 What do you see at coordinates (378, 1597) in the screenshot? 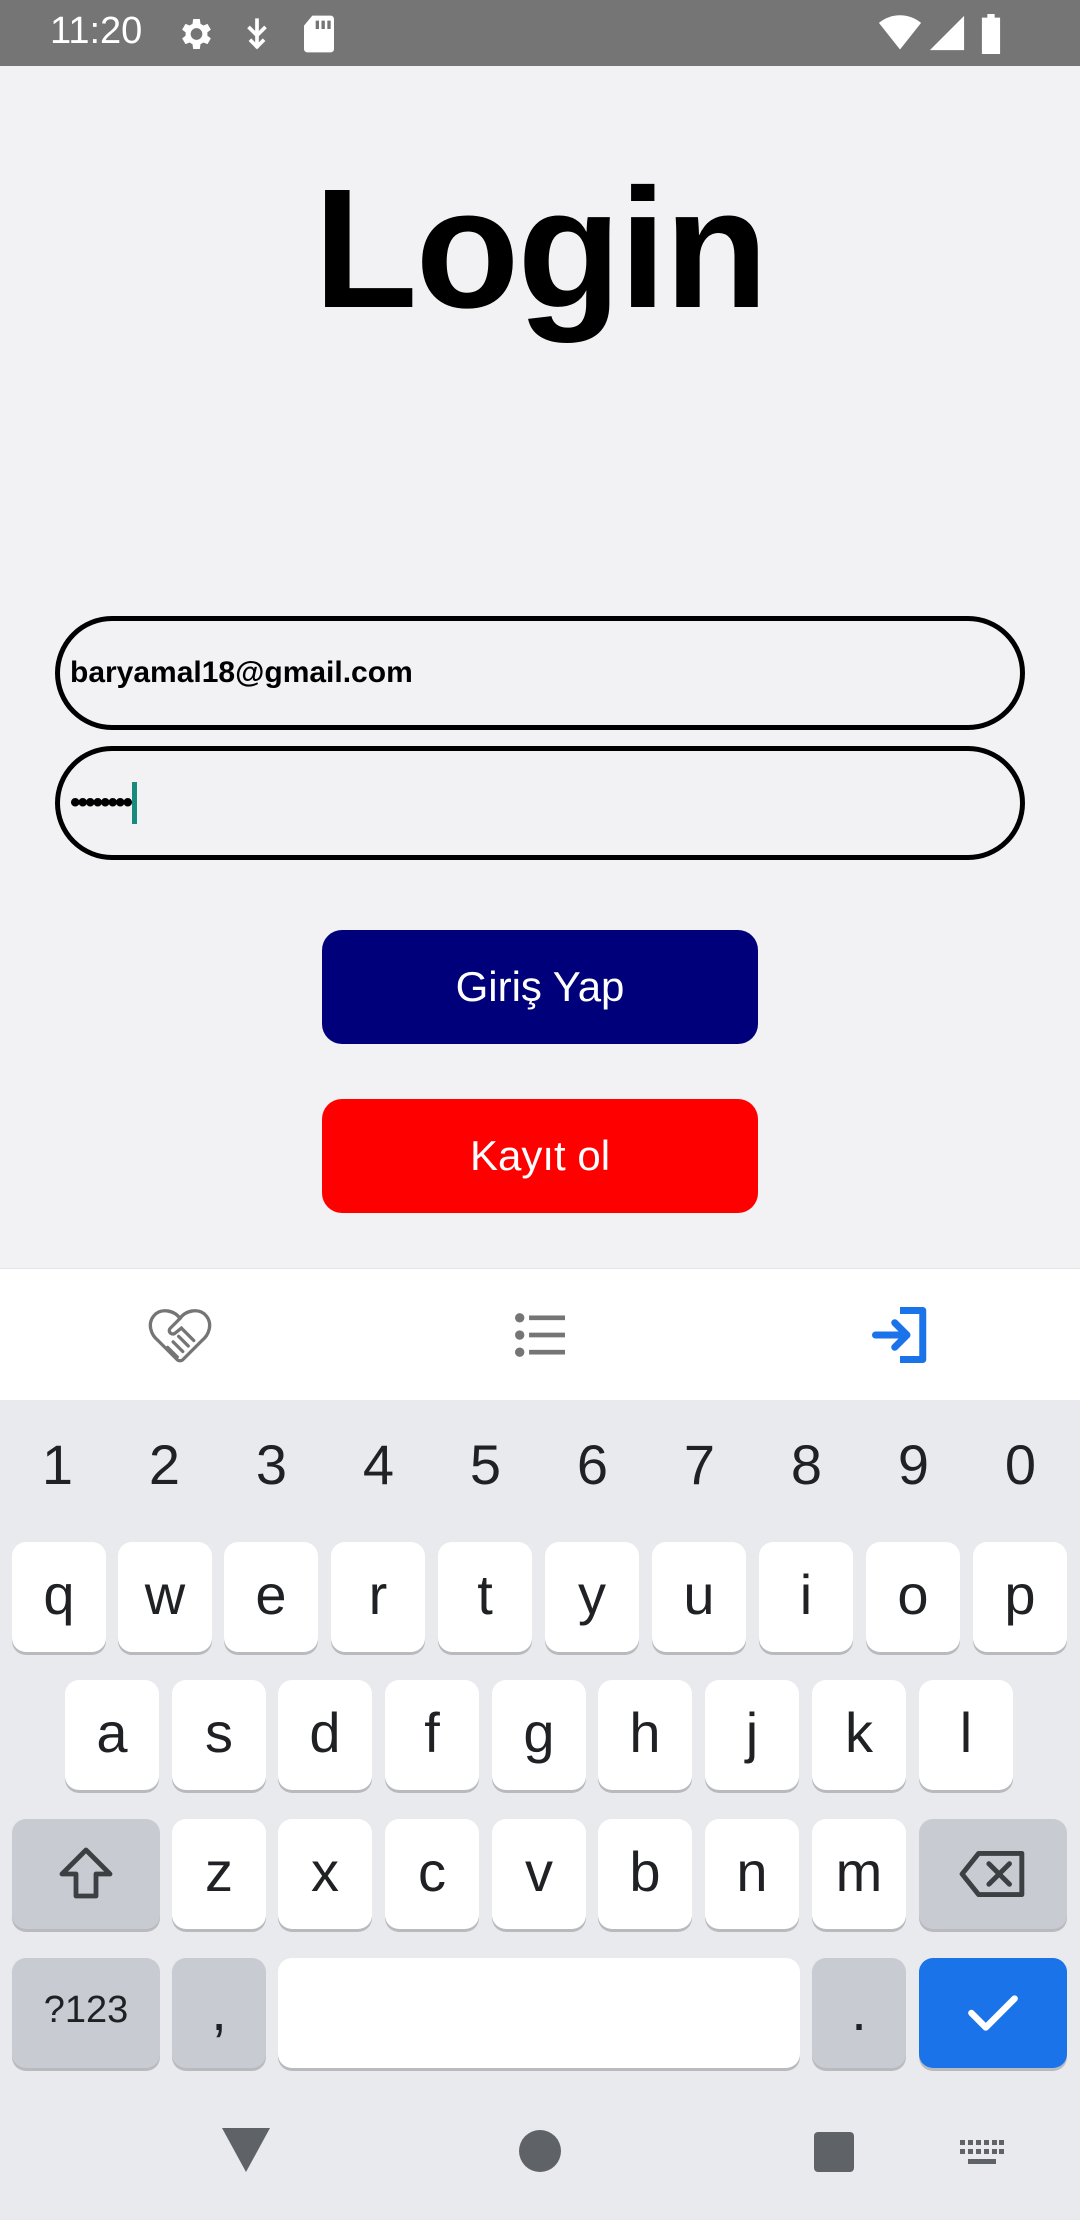
I see `key-r: r` at bounding box center [378, 1597].